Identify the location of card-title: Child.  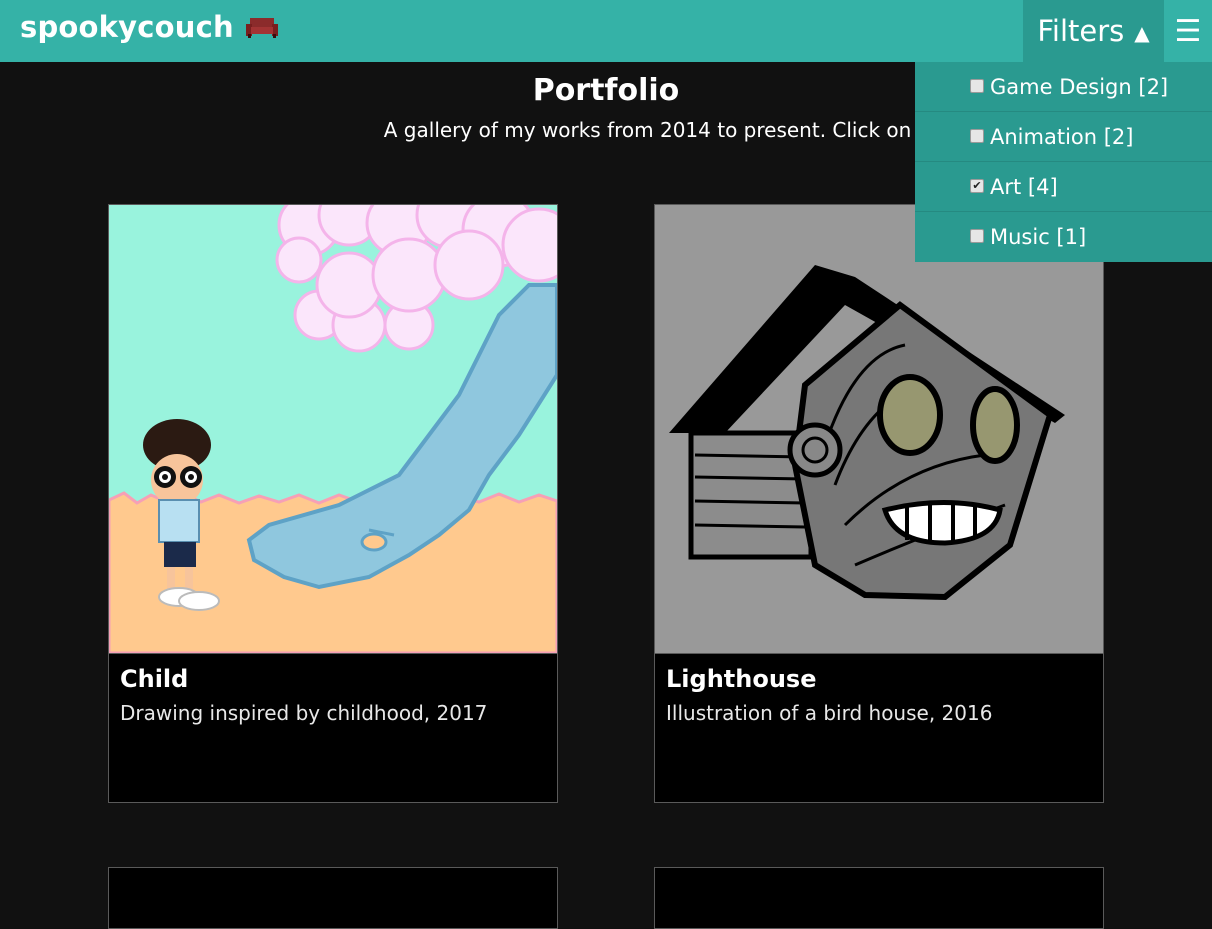
(154, 679).